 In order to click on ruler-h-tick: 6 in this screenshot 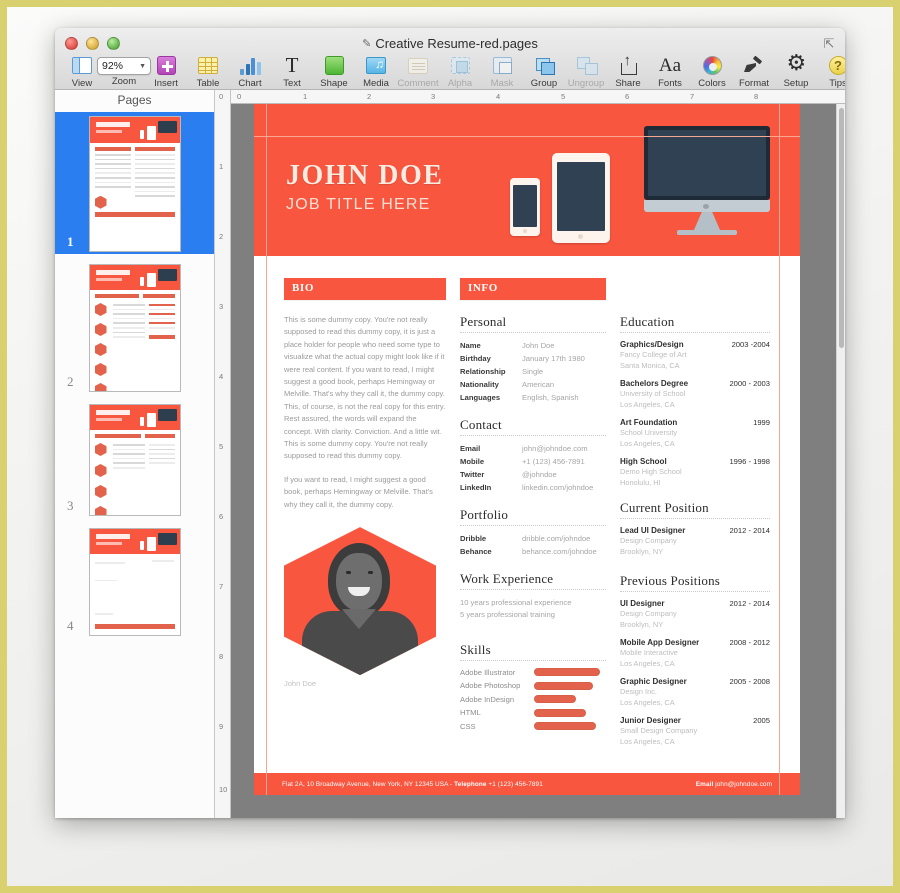, I will do `click(627, 96)`.